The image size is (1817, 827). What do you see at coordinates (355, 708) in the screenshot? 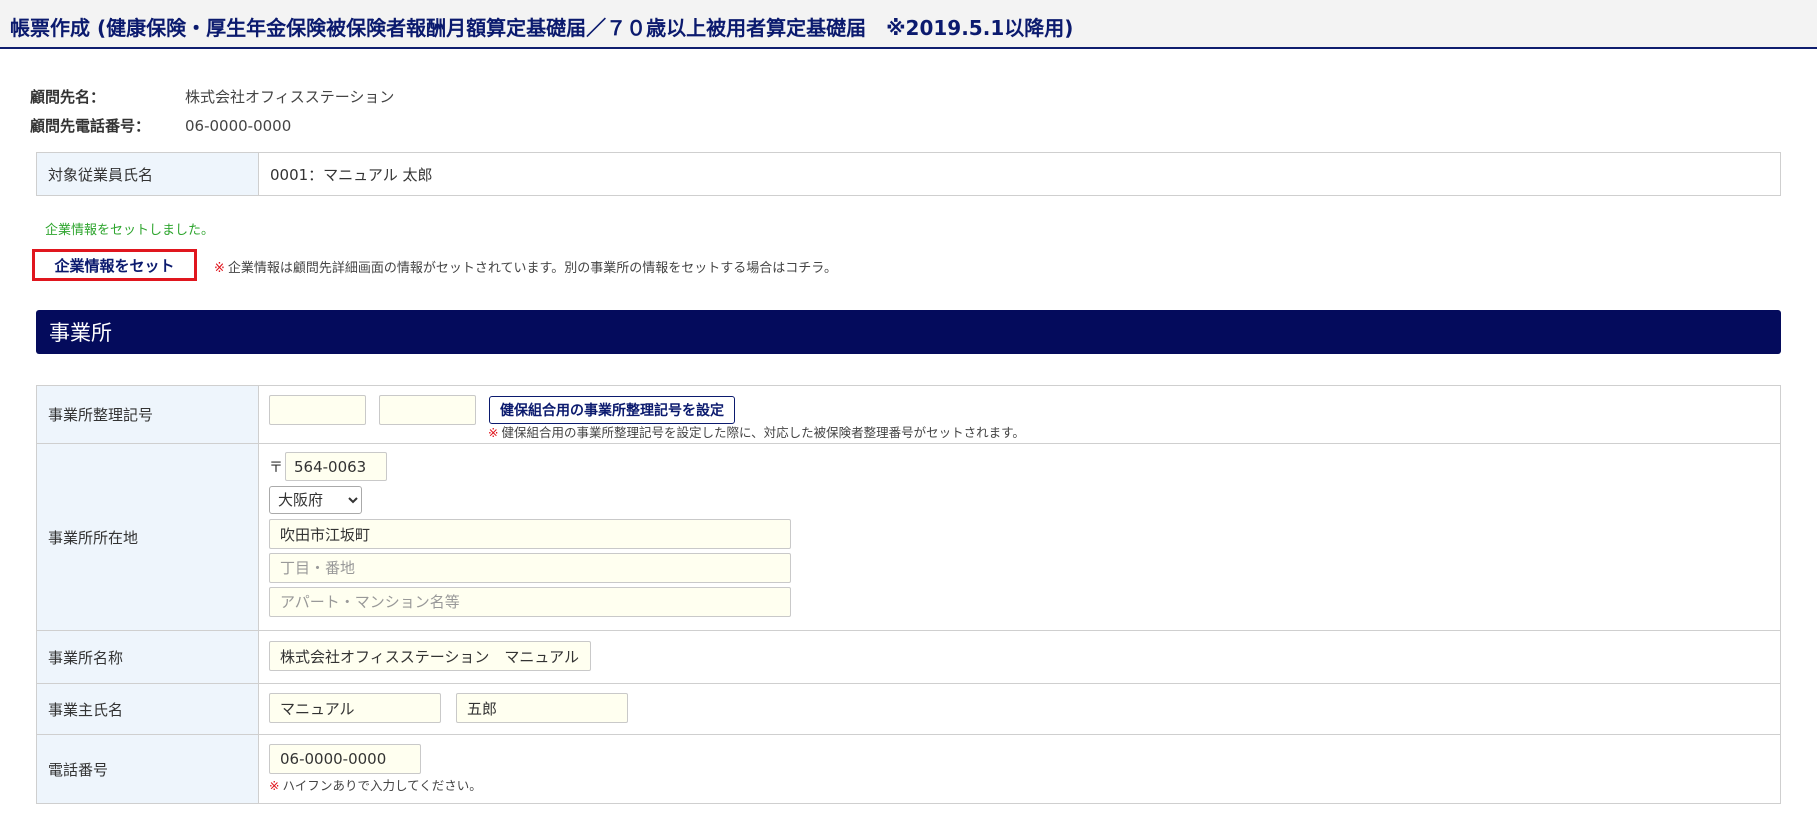
I see `owner-last-name-input` at bounding box center [355, 708].